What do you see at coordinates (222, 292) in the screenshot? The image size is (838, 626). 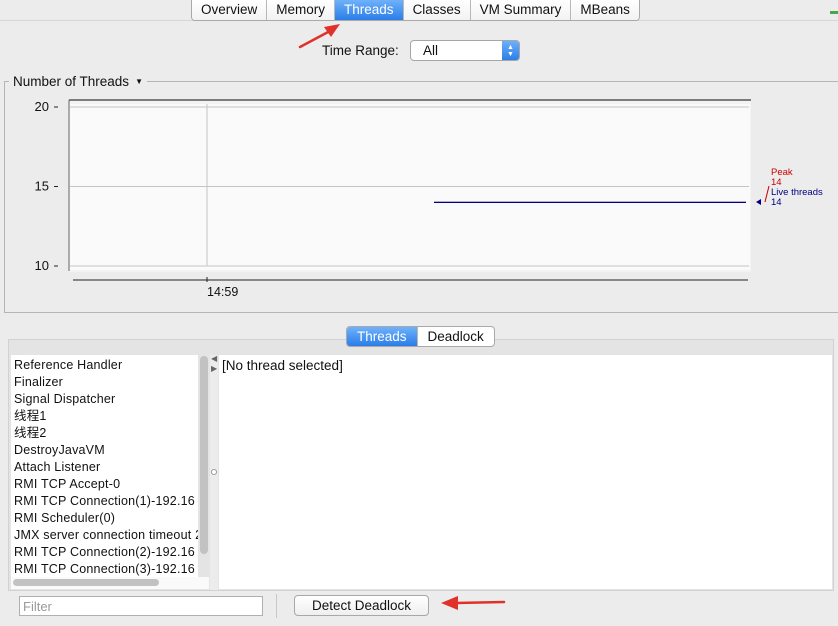 I see `x-tick-label: 14:59` at bounding box center [222, 292].